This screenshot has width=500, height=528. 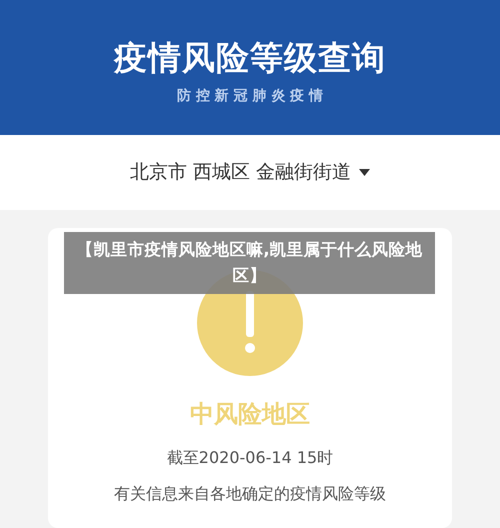 I want to click on location-selector: 北京市 西城区 金融街街道, so click(x=250, y=172).